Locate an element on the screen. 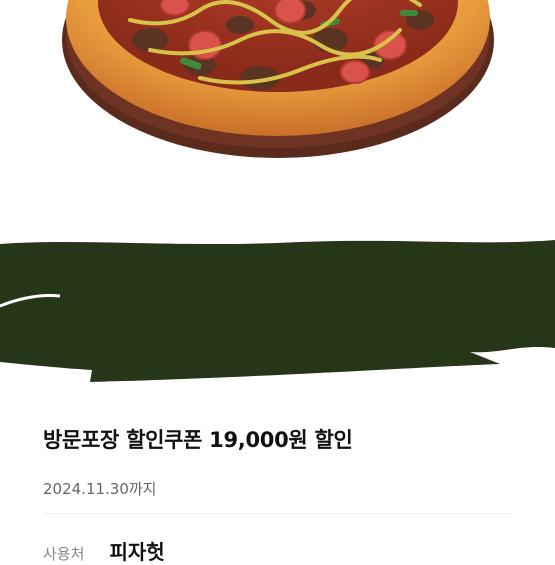 This screenshot has height=565, width=555. usage-place-row: 사용처 피자헛 is located at coordinates (104, 550).